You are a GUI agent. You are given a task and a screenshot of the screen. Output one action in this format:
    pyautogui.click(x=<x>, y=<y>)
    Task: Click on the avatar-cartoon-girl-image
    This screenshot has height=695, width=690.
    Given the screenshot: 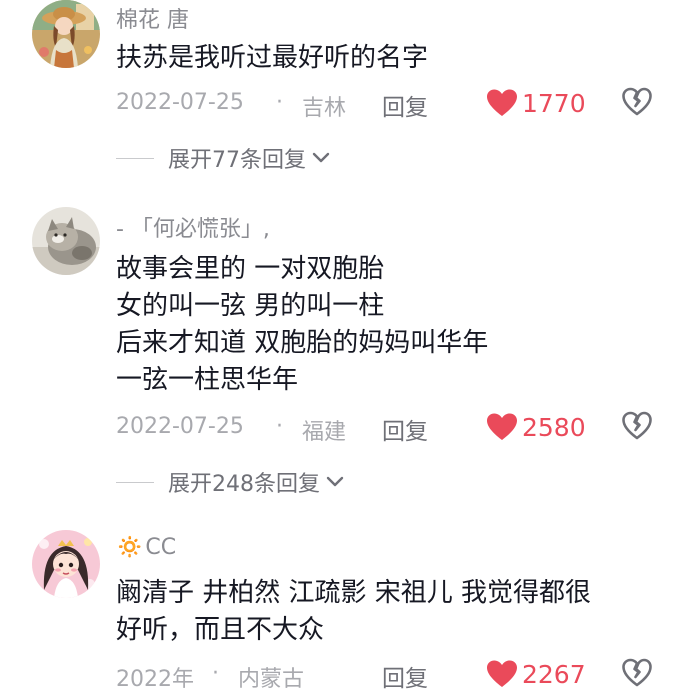 What is the action you would take?
    pyautogui.click(x=66, y=564)
    